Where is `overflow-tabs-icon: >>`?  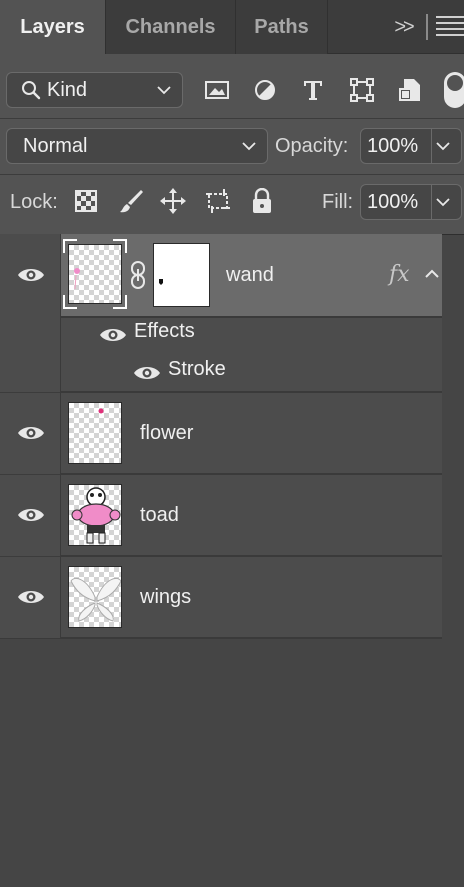 overflow-tabs-icon: >> is located at coordinates (403, 27).